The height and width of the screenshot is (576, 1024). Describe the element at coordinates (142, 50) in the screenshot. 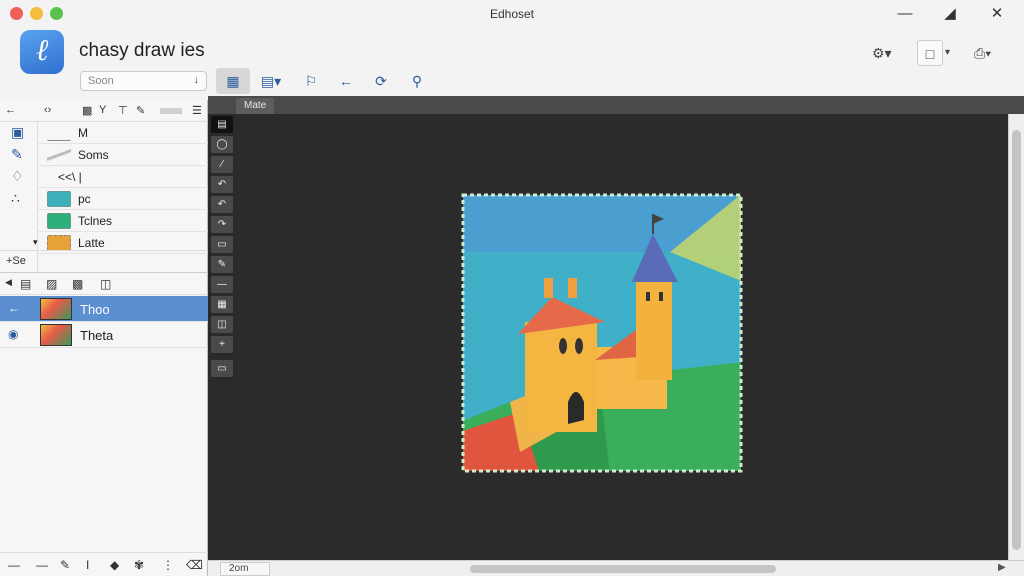

I see `app-name: chasy draw ies` at that location.